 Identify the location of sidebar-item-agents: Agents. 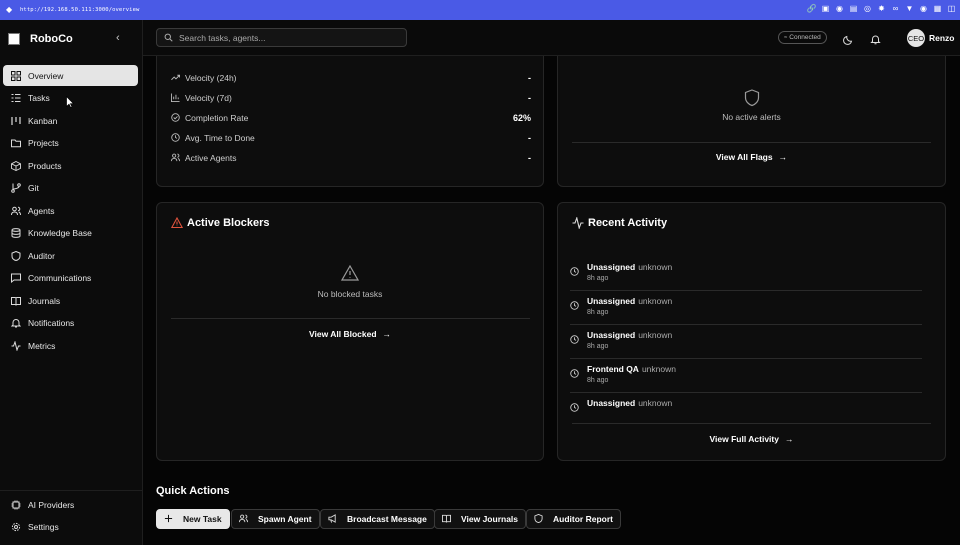
(70, 210).